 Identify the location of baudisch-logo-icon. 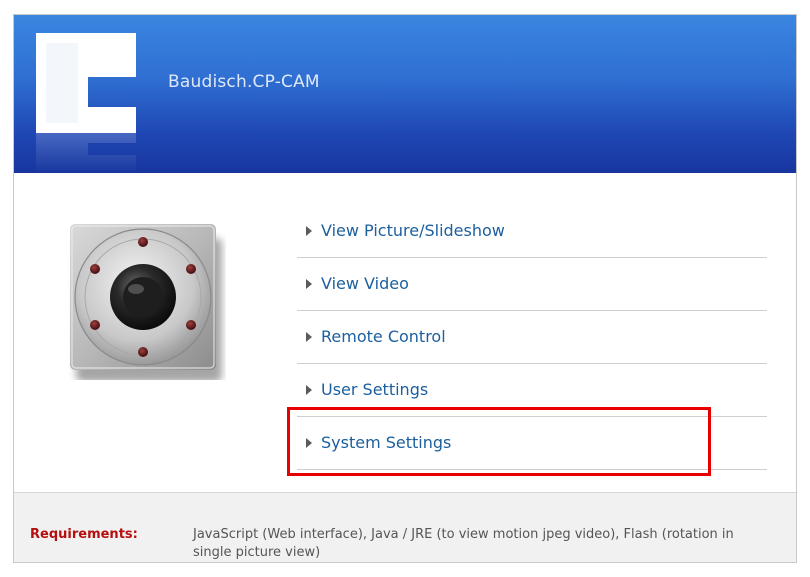
(86, 83).